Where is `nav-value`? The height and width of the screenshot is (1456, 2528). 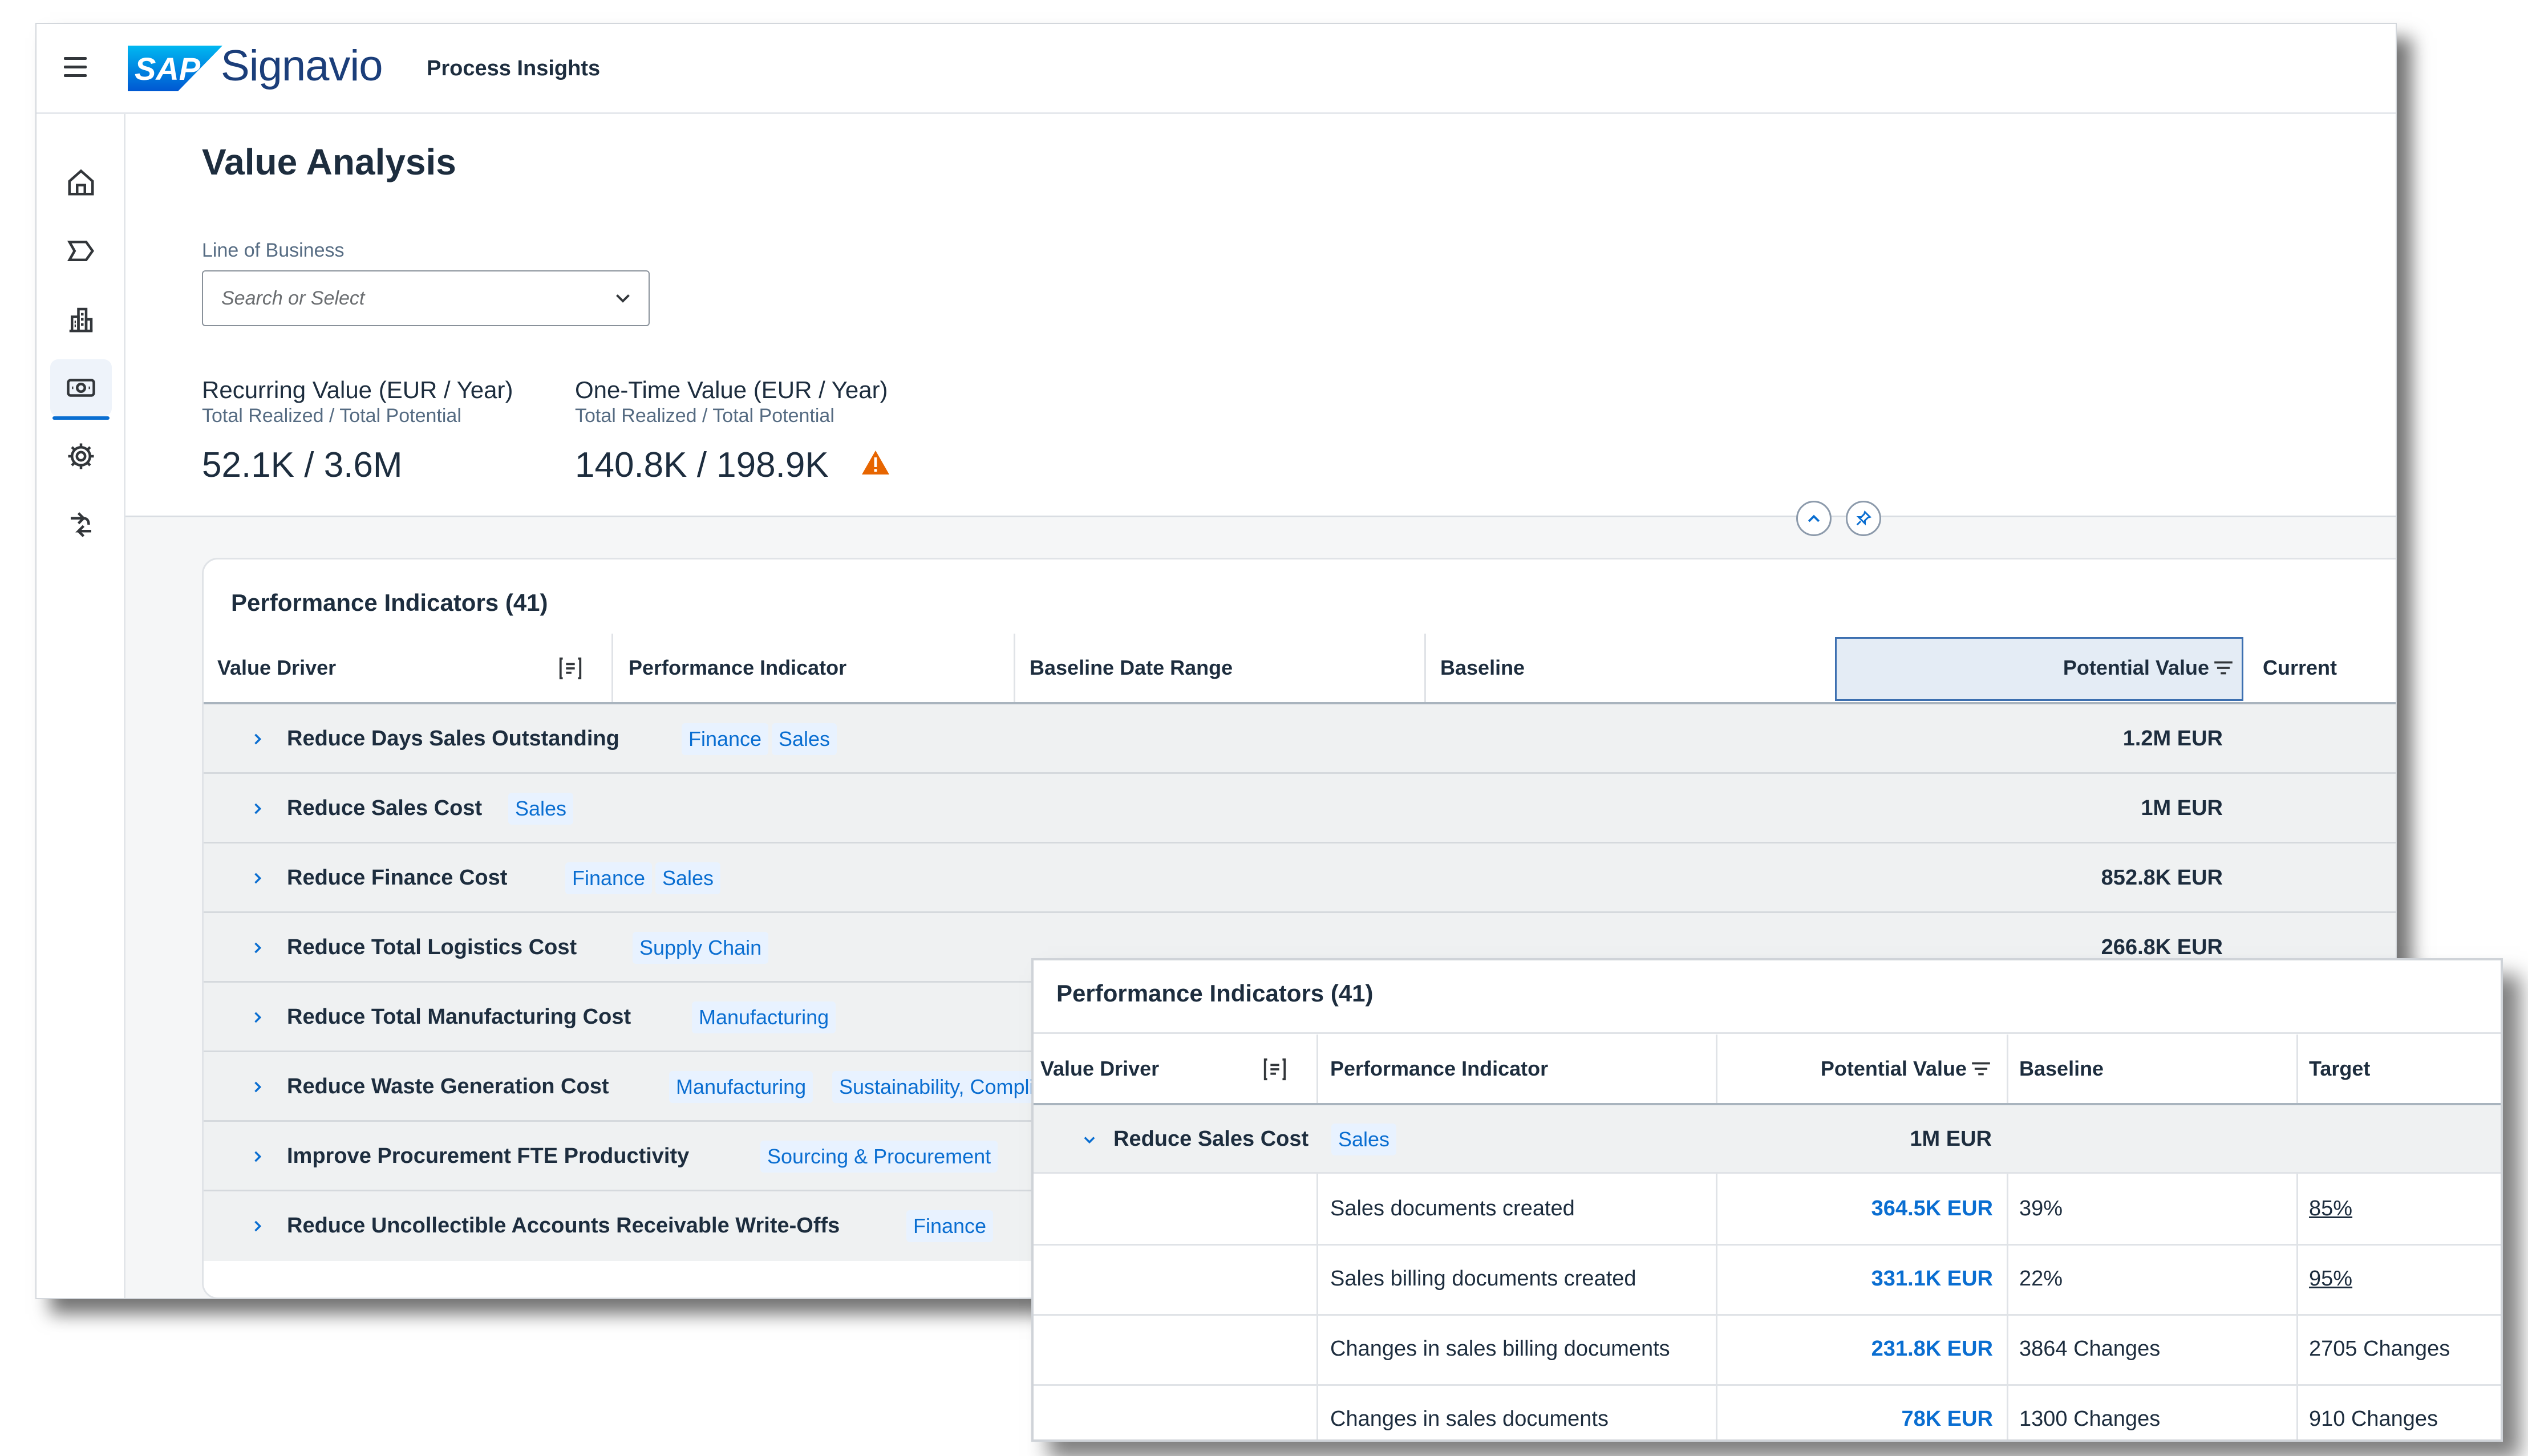
nav-value is located at coordinates (81, 389).